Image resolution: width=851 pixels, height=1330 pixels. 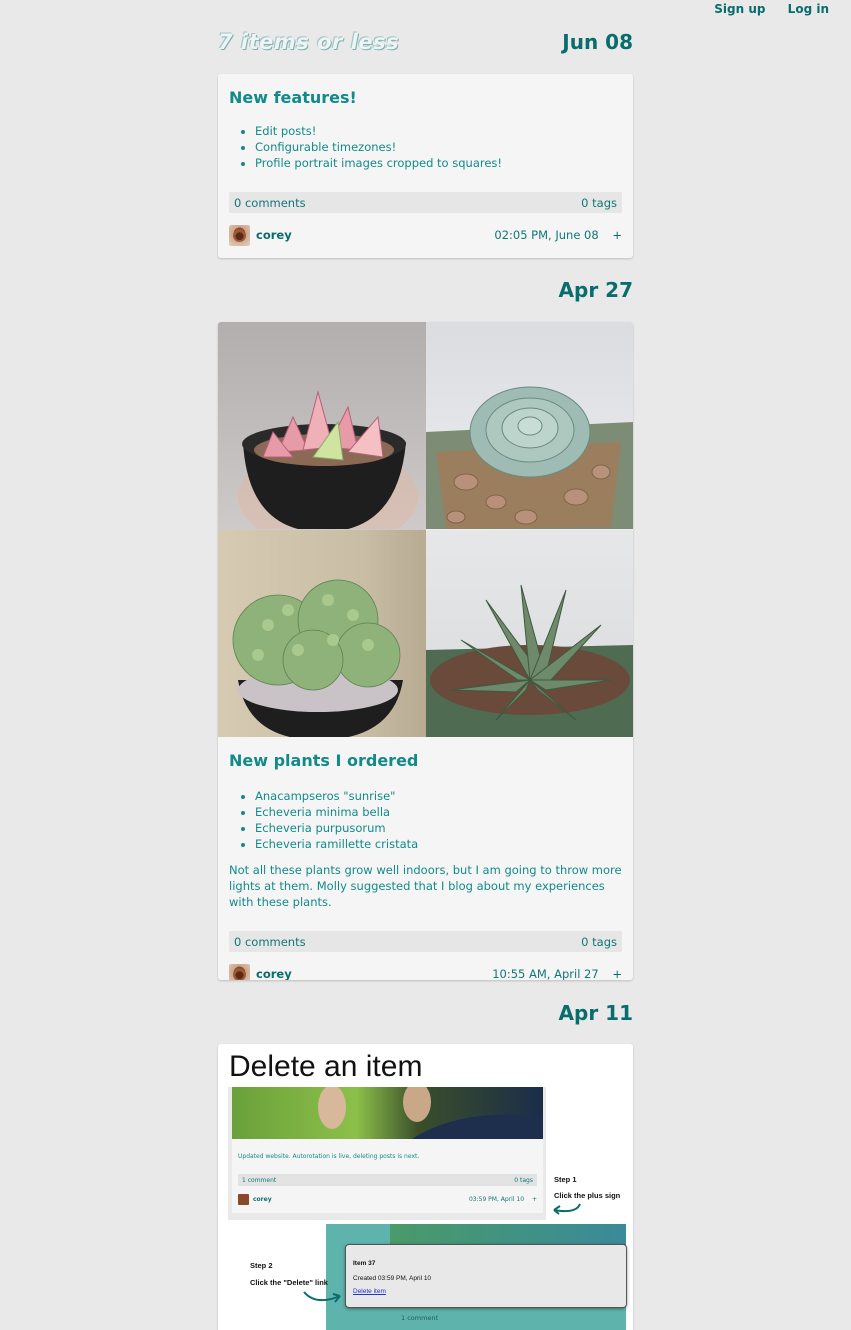 I want to click on date-heading: Jun 08, so click(x=597, y=42).